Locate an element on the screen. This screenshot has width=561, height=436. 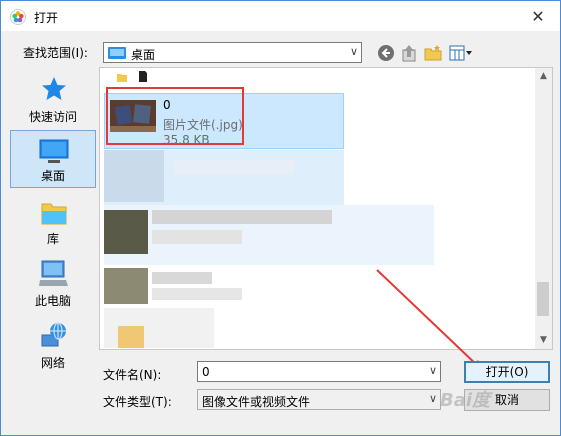
open-button: 打开(O) is located at coordinates (507, 372).